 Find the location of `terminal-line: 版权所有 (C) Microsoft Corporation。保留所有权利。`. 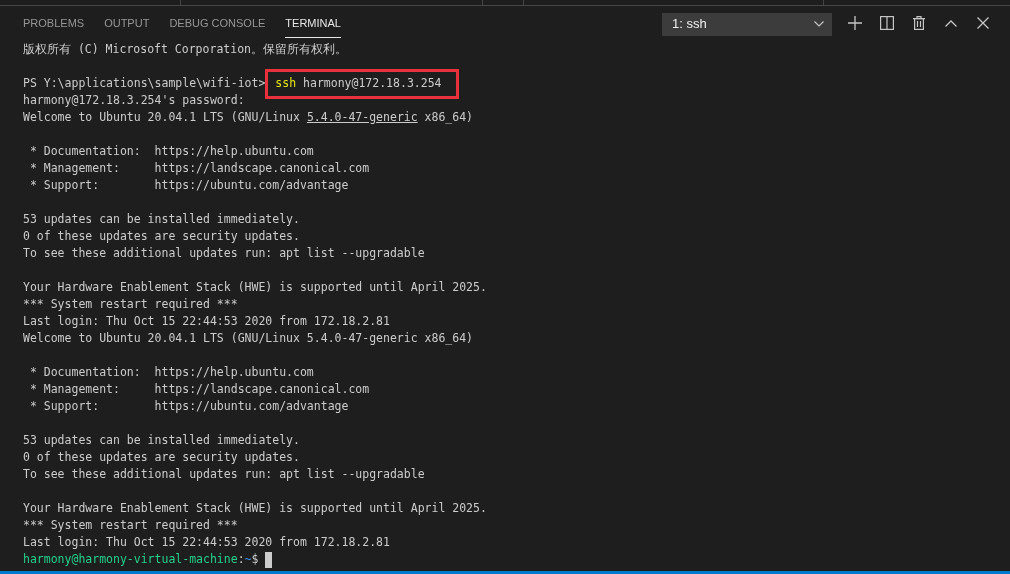

terminal-line: 版权所有 (C) Microsoft Corporation。保留所有权利。 is located at coordinates (185, 49).